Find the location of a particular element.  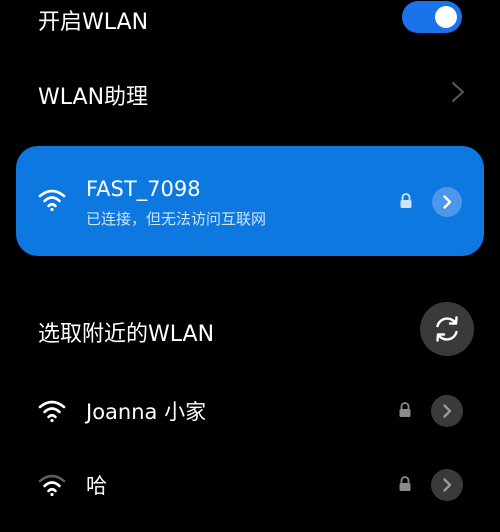

network-name: 哈 is located at coordinates (96, 486).